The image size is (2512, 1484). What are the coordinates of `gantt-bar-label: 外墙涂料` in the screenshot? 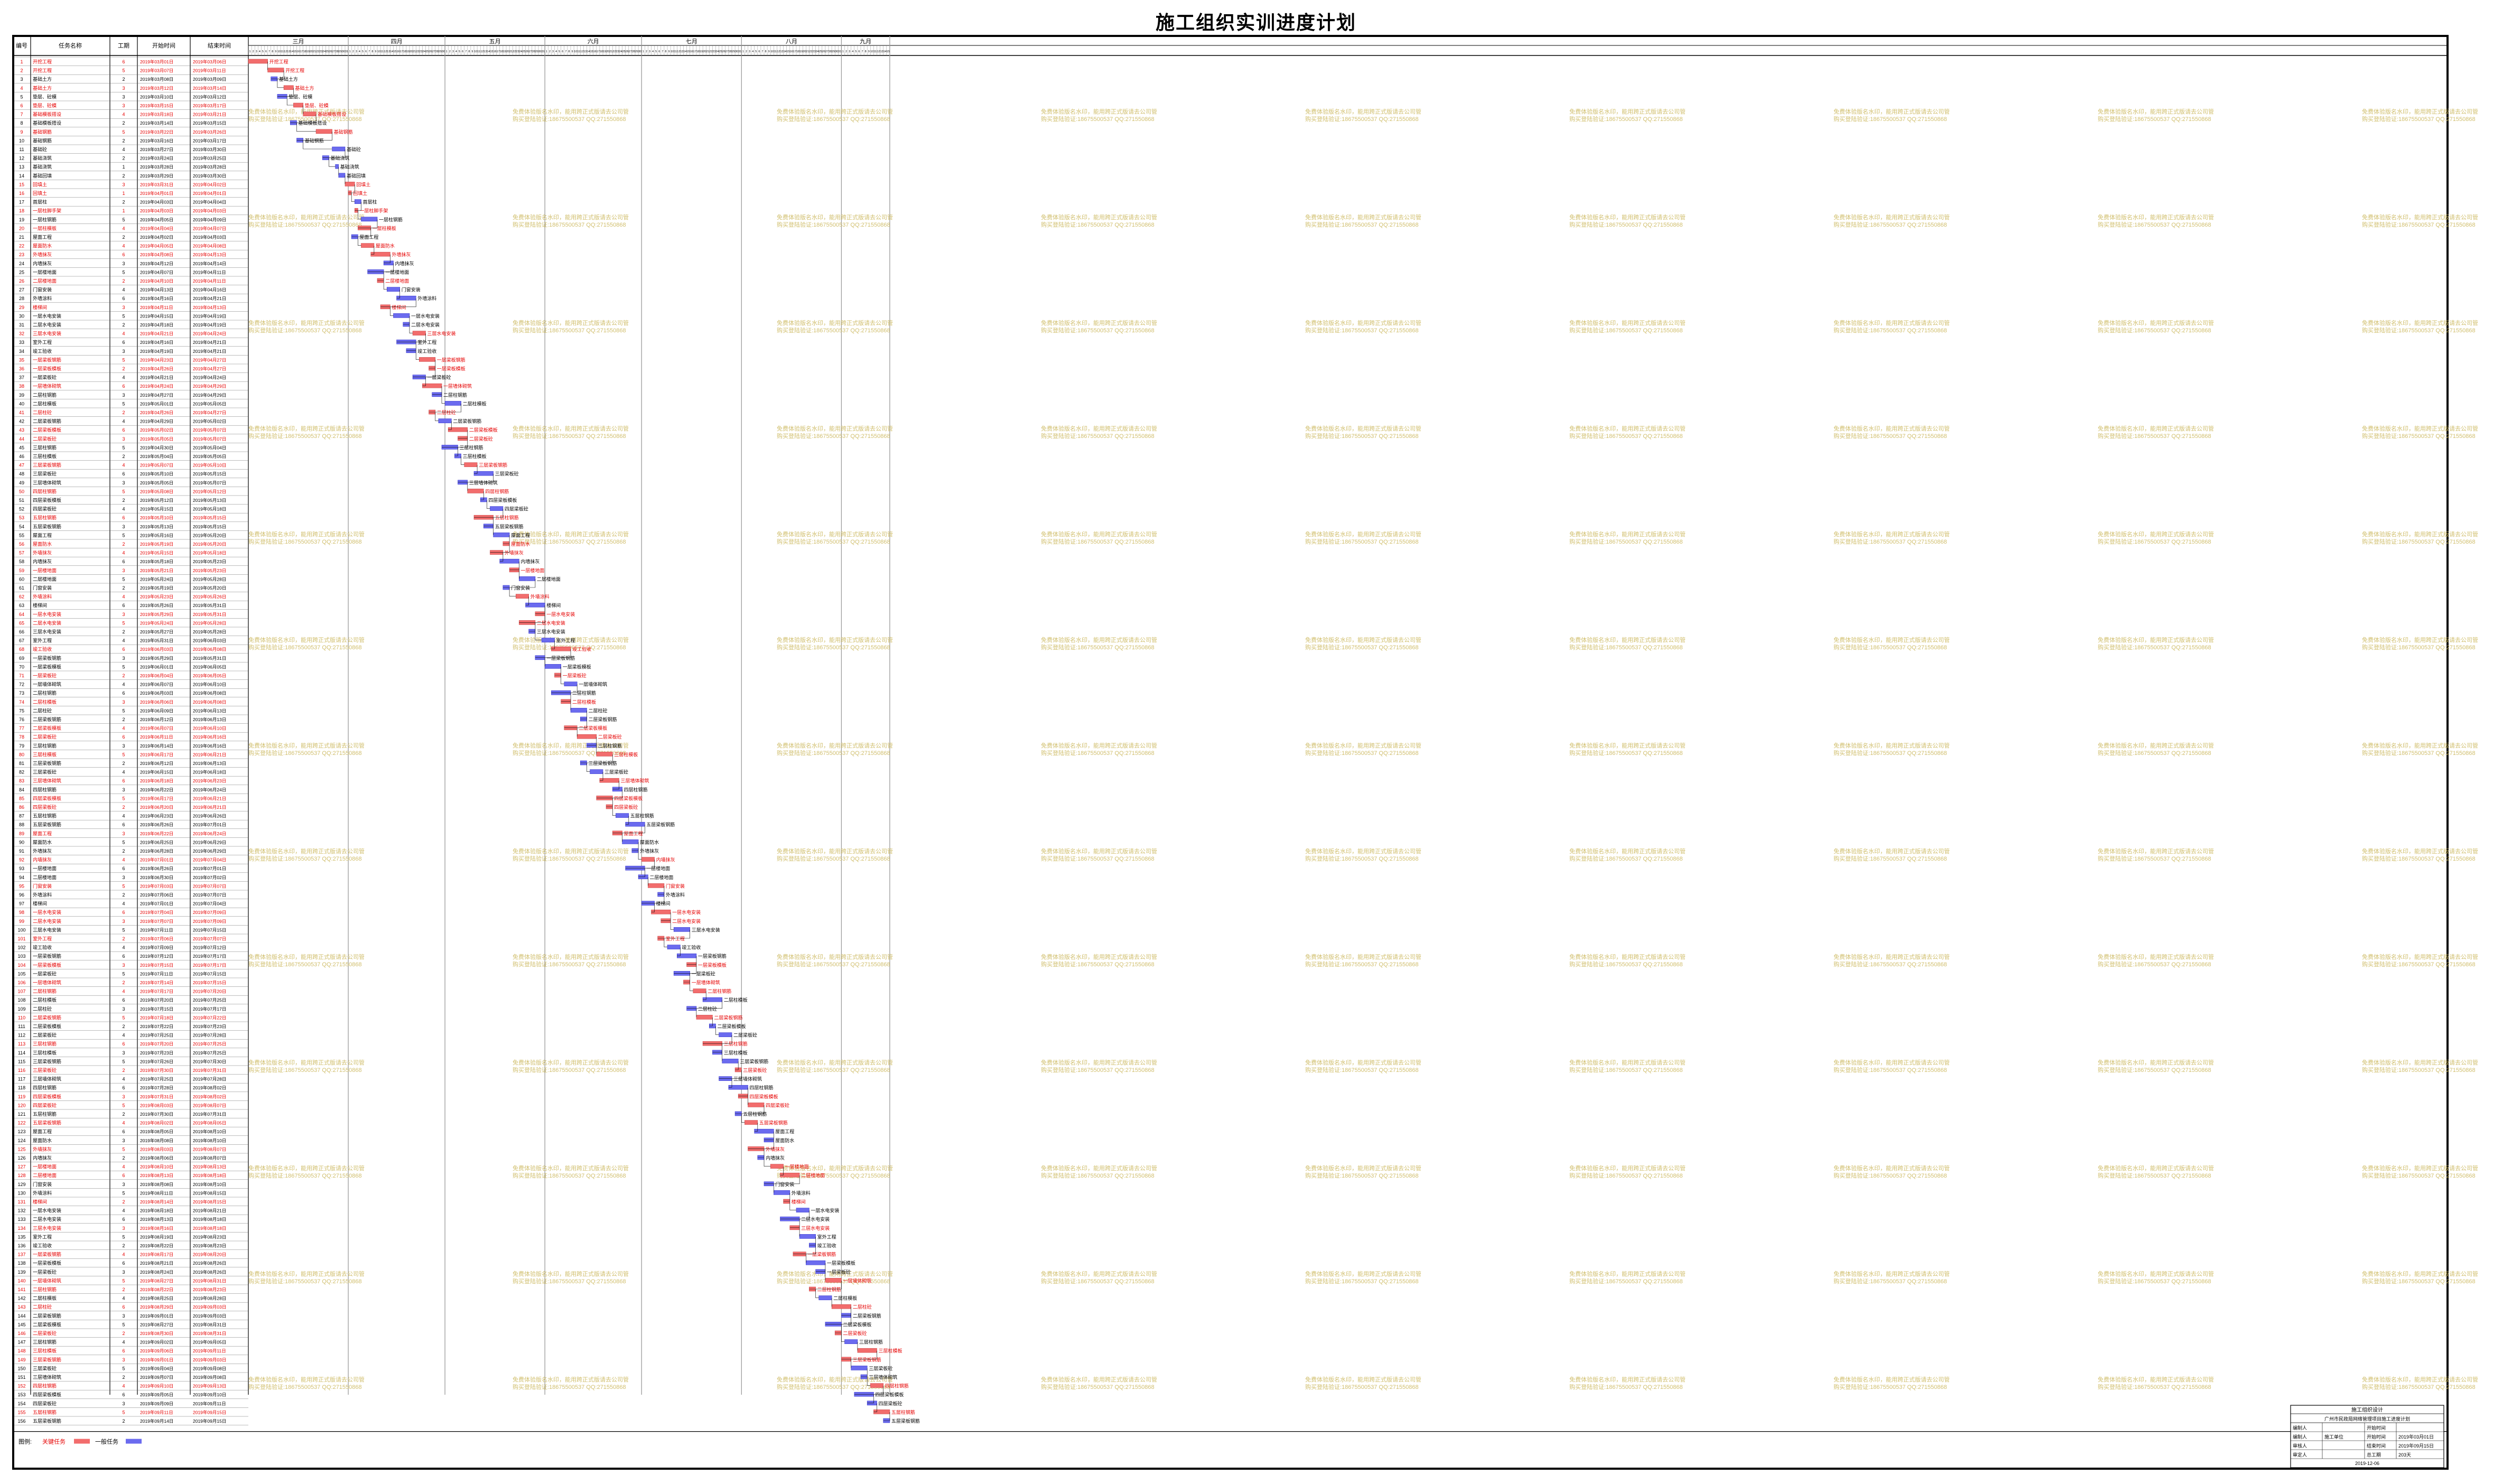 It's located at (801, 1193).